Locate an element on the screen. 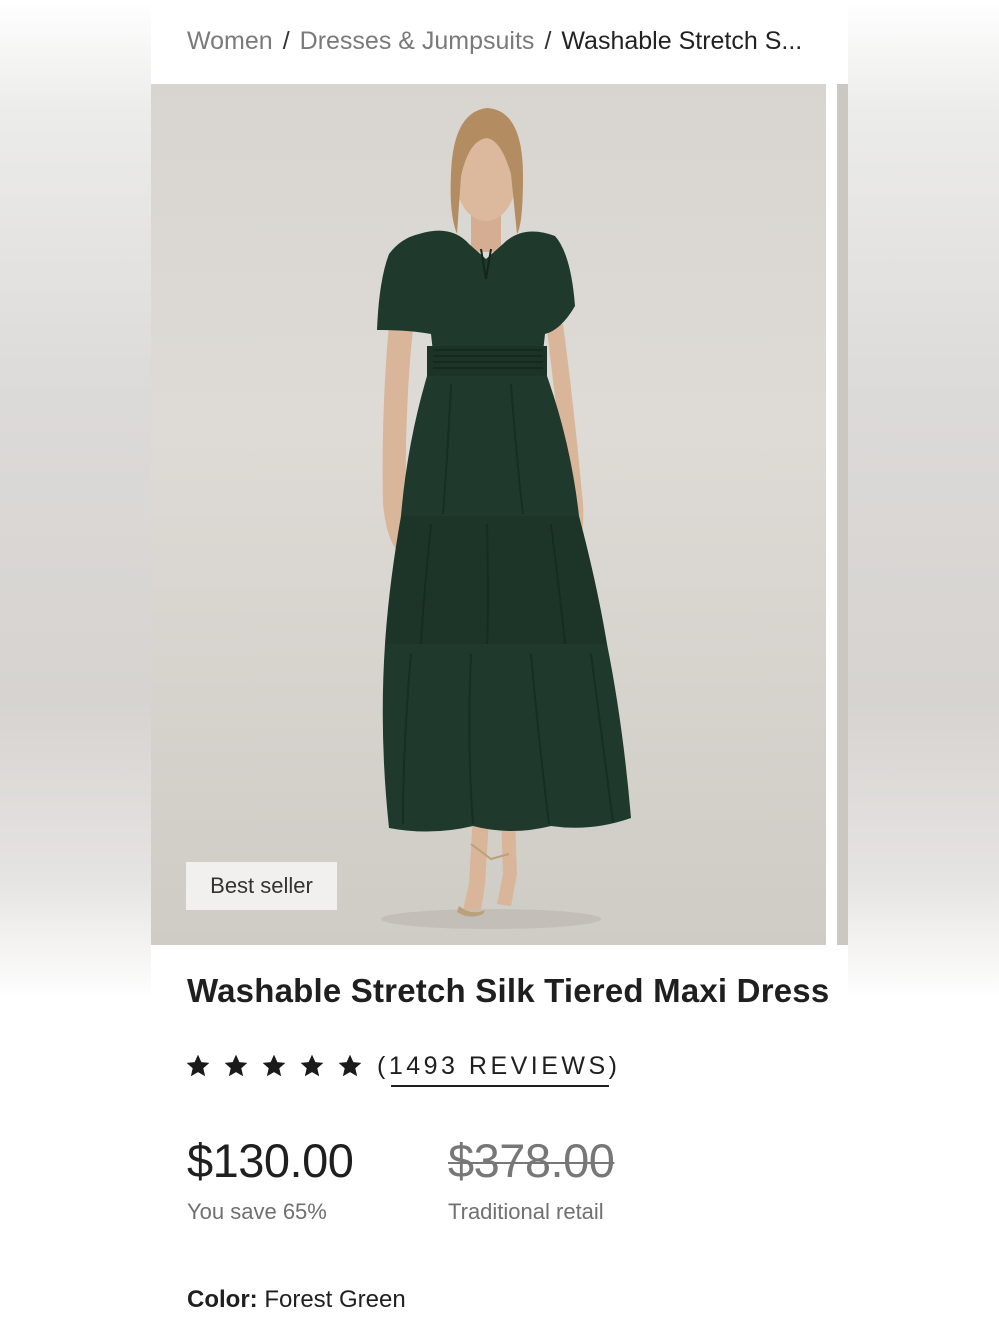  breadcrumb-dresses-jumpsuits: Dresses & Jumpsuits is located at coordinates (417, 41).